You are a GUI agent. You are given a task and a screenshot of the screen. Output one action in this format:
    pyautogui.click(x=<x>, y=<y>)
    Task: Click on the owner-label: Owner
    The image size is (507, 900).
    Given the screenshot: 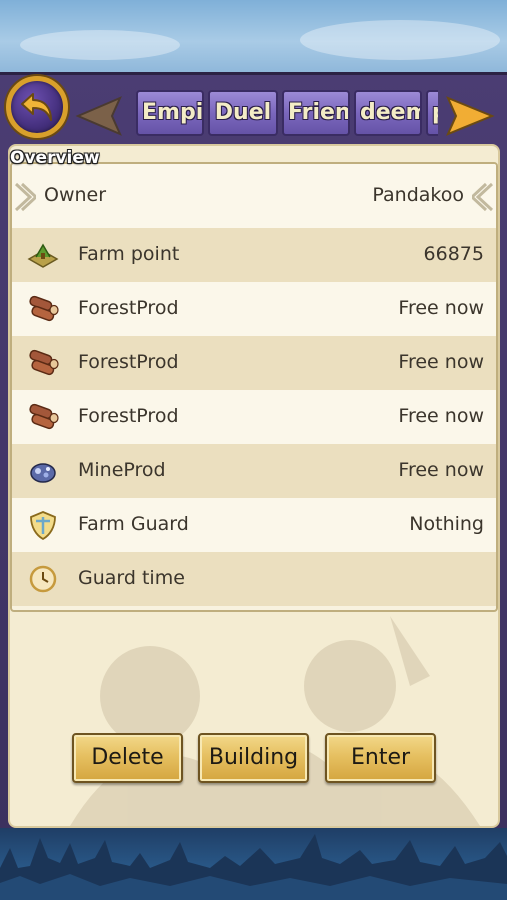 What is the action you would take?
    pyautogui.click(x=75, y=195)
    